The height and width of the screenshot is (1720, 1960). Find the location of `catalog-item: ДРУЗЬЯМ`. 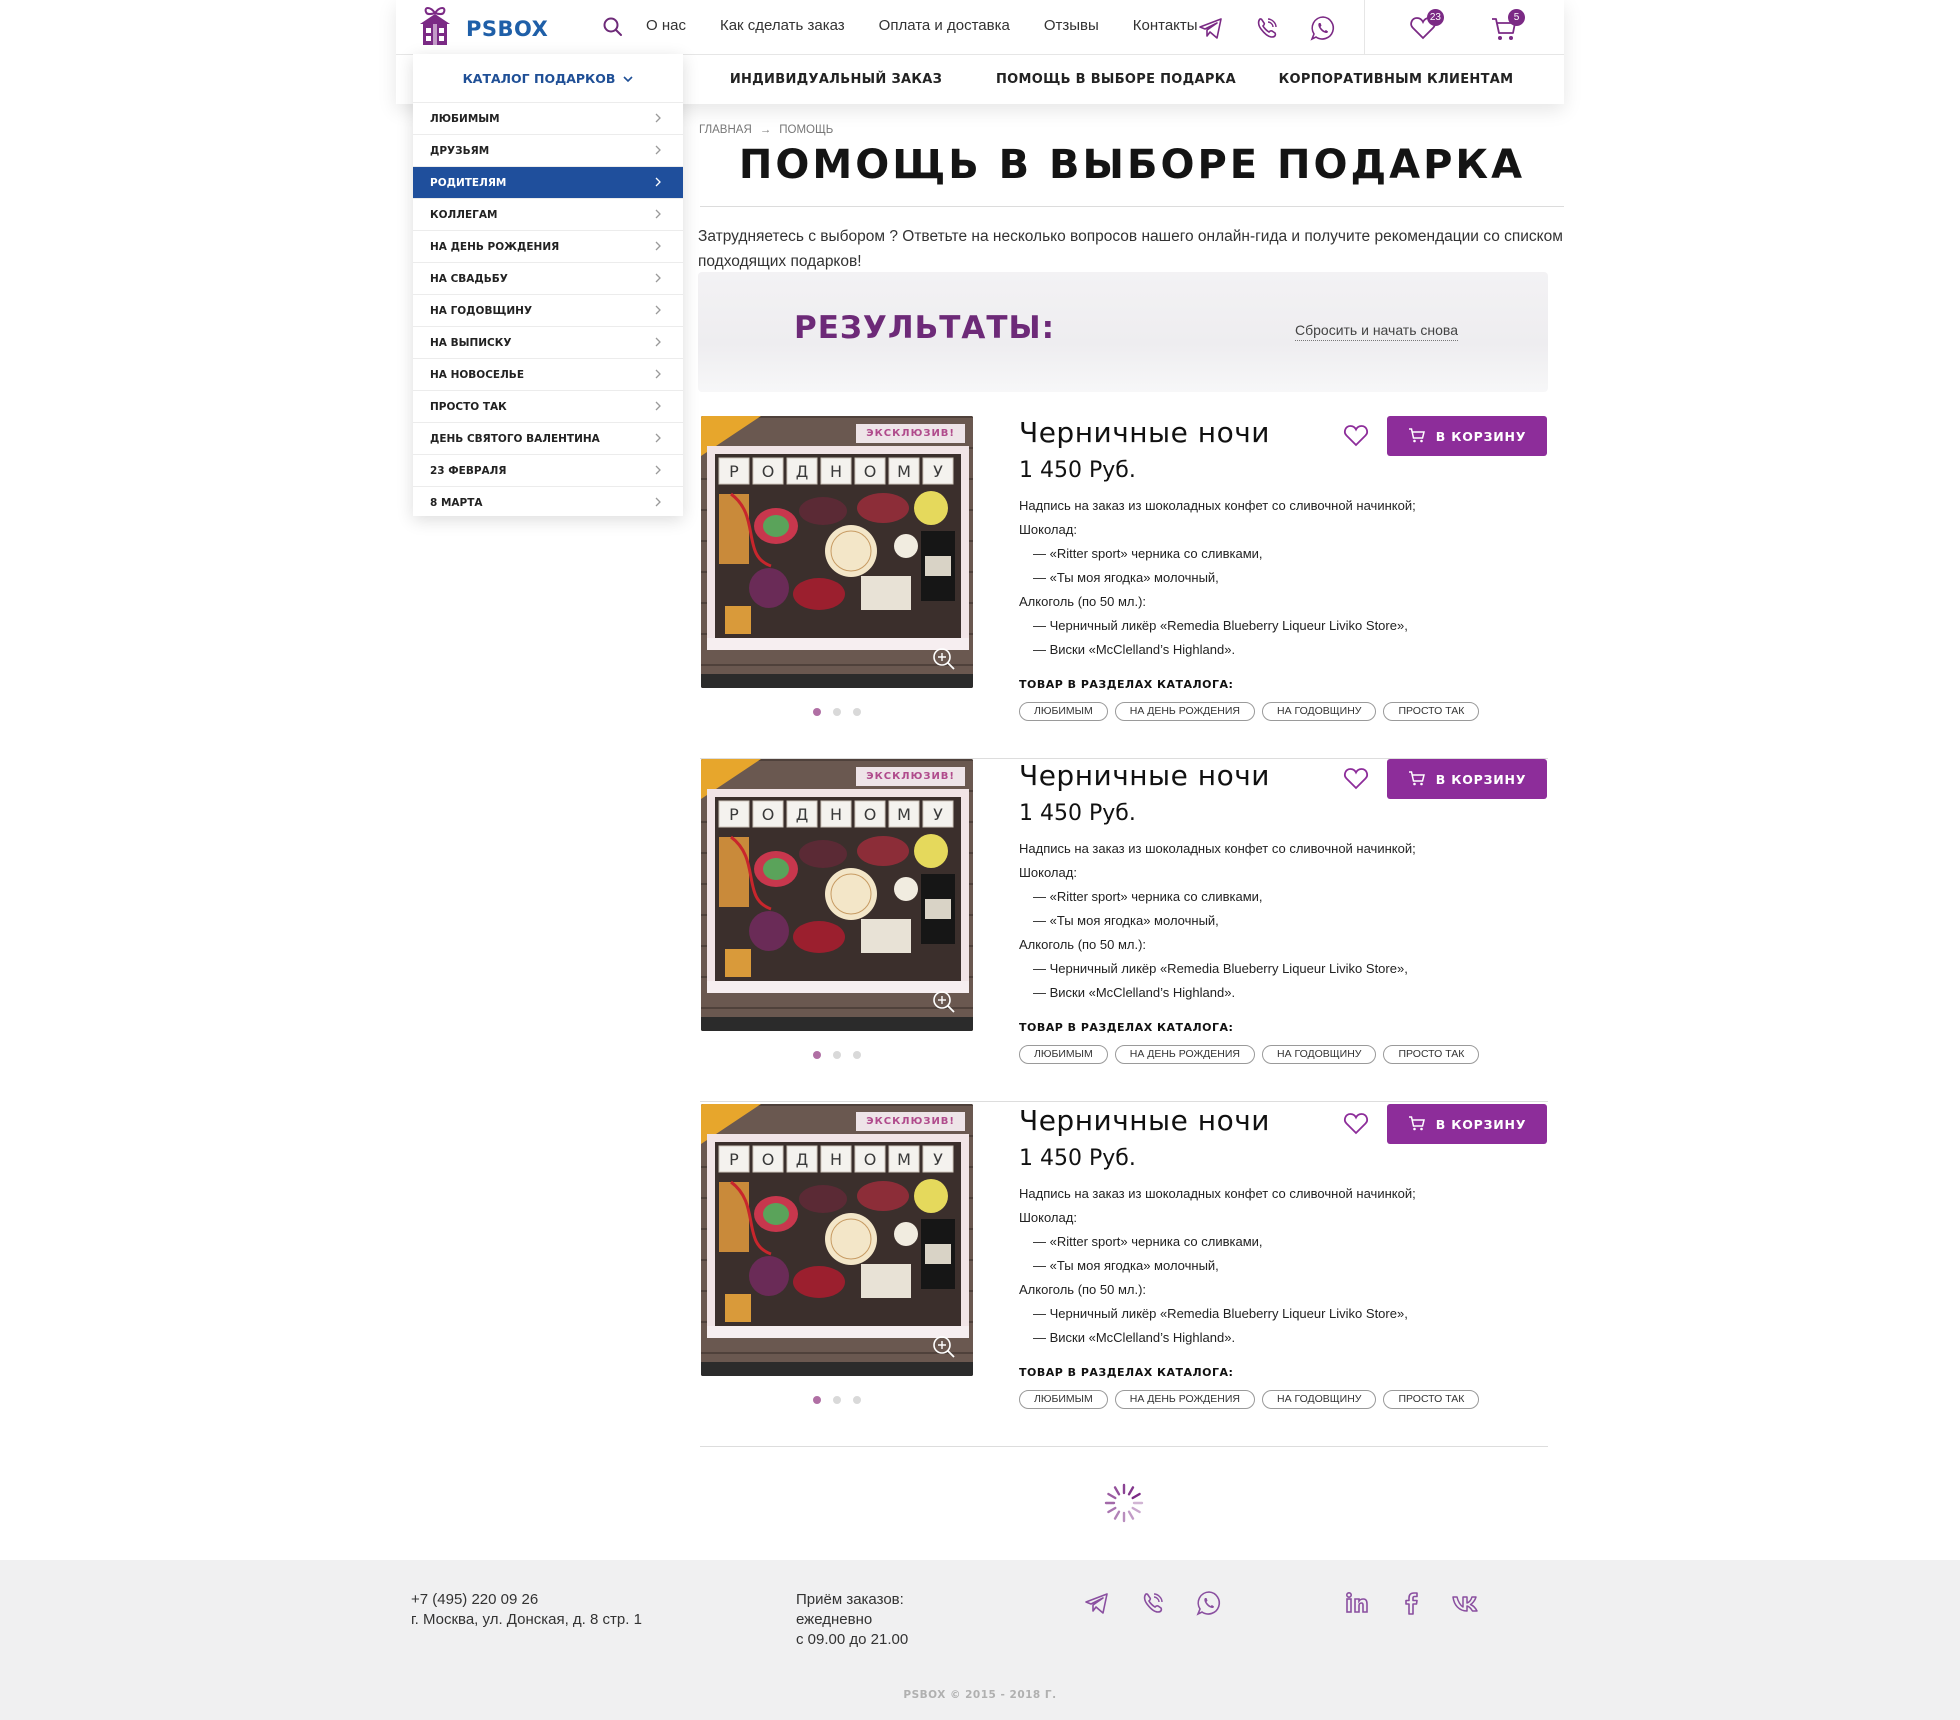

catalog-item: ДРУЗЬЯМ is located at coordinates (548, 150).